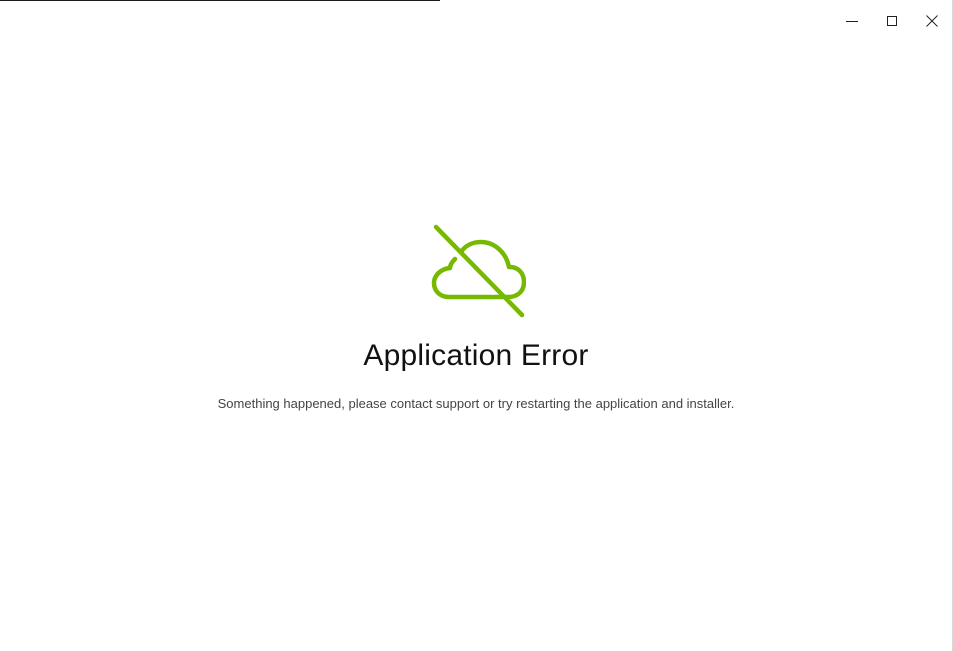 The width and height of the screenshot is (953, 651). I want to click on error-title: Application Error, so click(476, 355).